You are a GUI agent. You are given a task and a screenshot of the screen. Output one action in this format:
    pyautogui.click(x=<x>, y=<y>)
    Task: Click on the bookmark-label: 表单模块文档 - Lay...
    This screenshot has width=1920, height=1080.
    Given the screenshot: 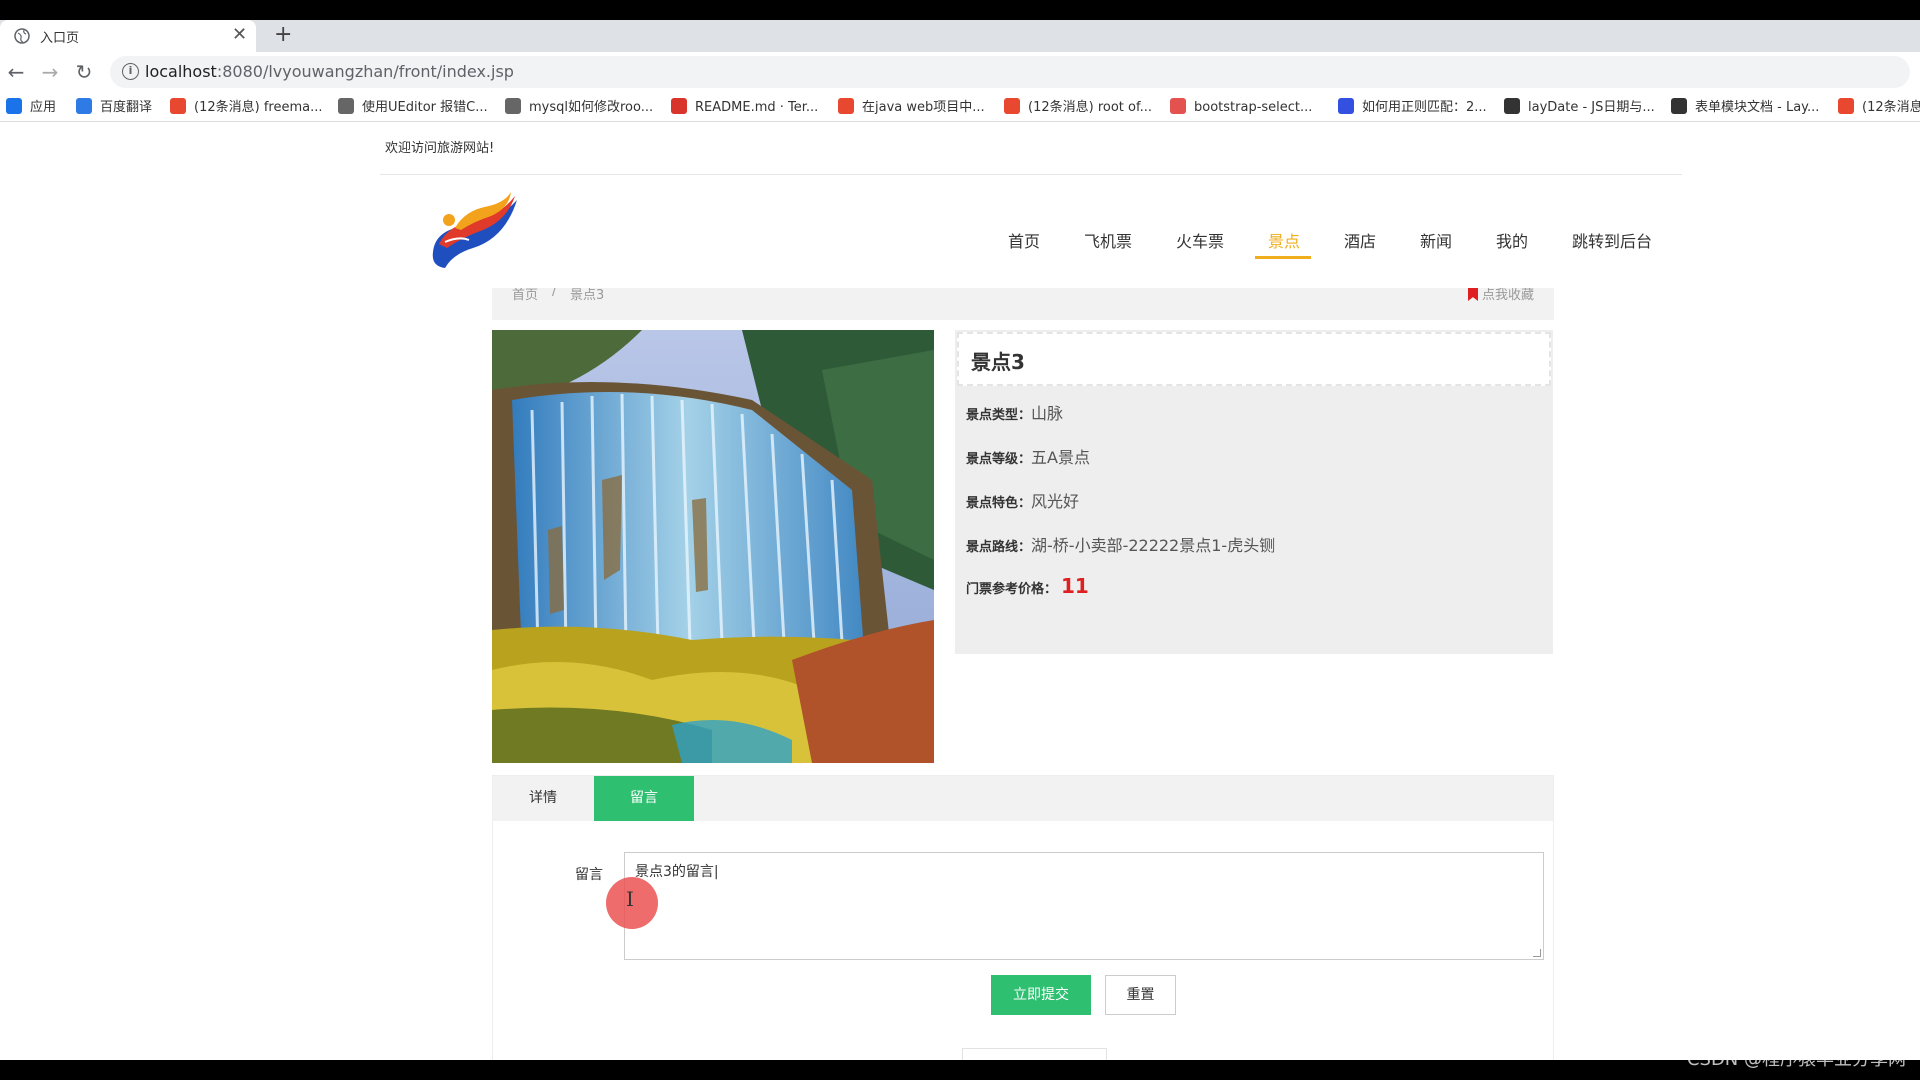 What is the action you would take?
    pyautogui.click(x=1757, y=107)
    